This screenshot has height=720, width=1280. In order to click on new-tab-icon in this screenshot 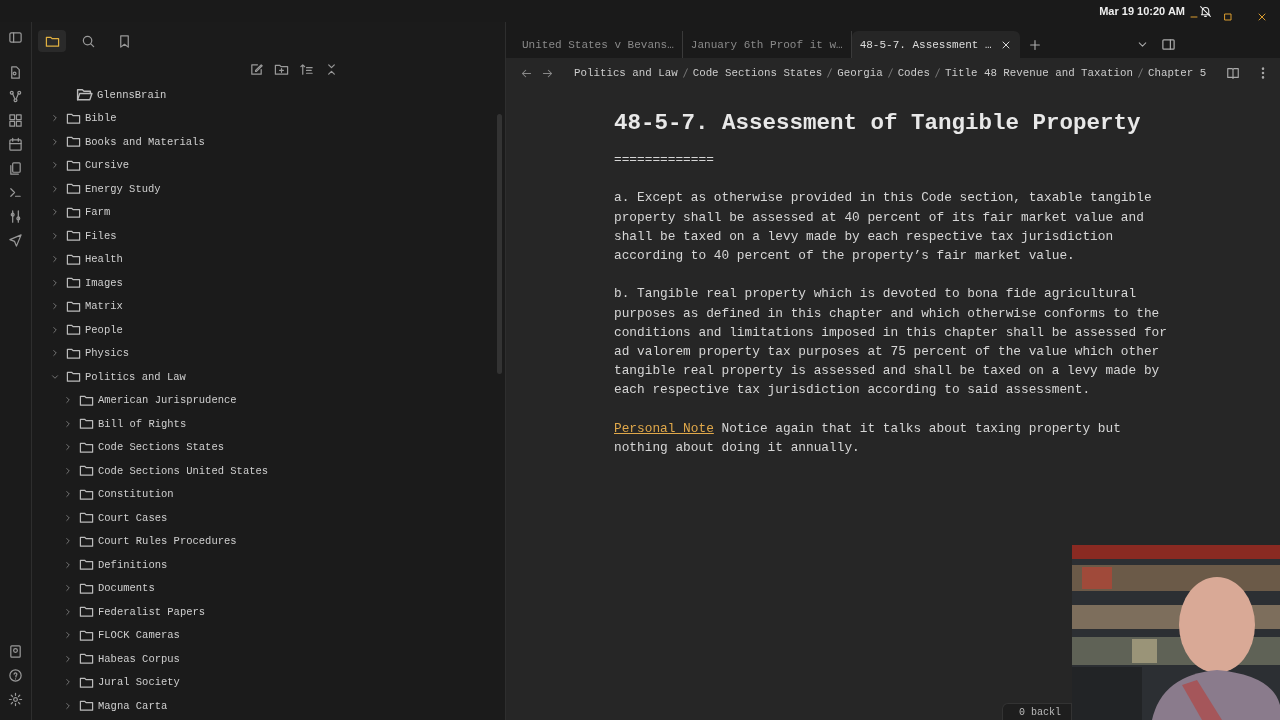, I will do `click(1034, 44)`.